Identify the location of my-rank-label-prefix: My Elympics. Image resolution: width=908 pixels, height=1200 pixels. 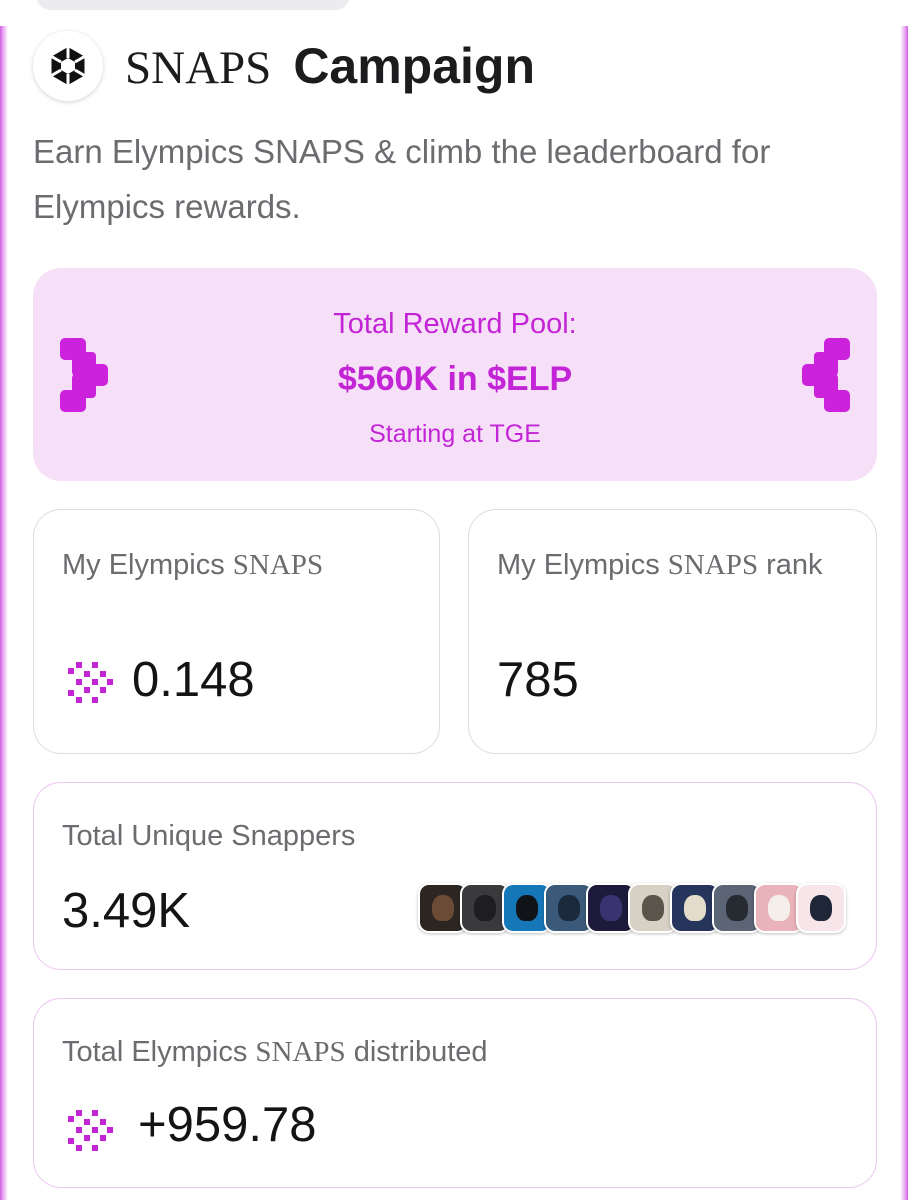
(578, 565).